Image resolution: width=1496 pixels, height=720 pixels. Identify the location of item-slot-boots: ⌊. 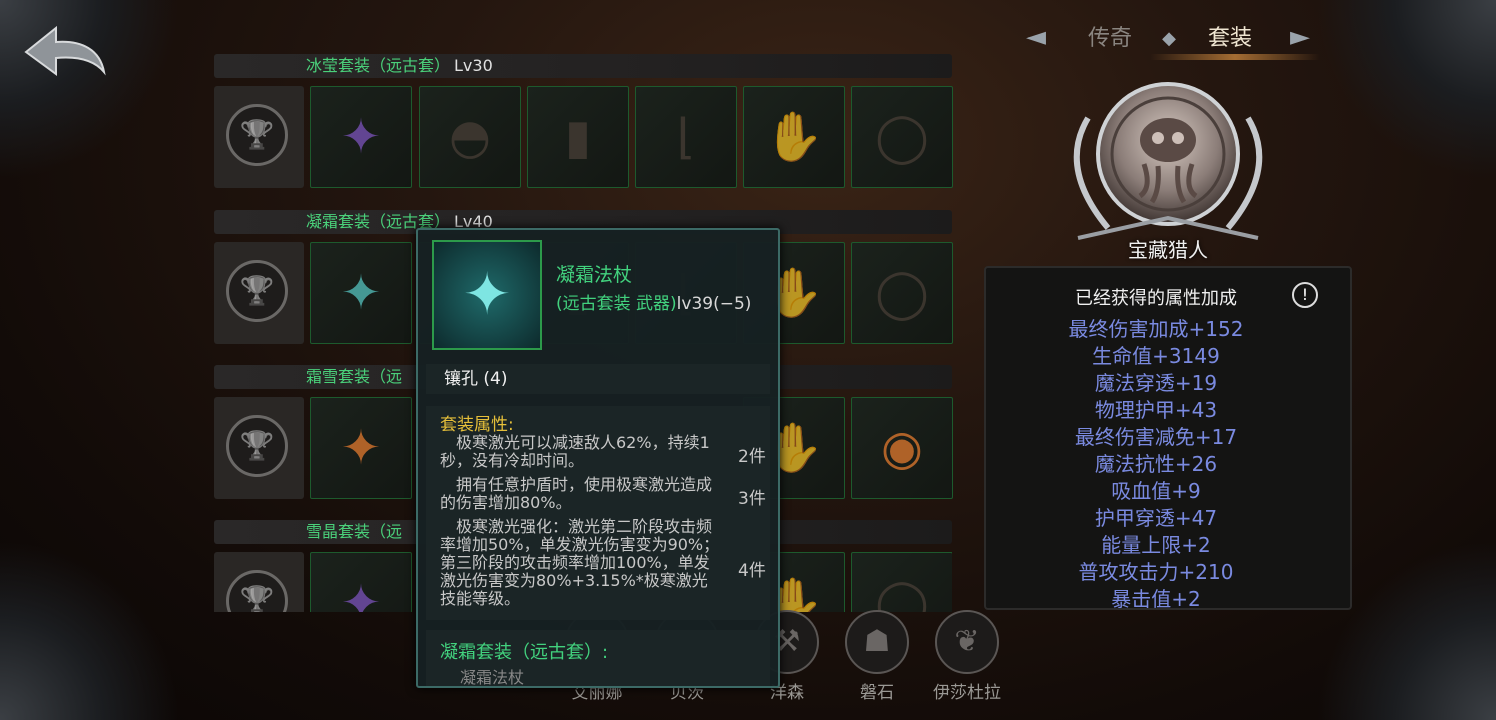
(686, 137).